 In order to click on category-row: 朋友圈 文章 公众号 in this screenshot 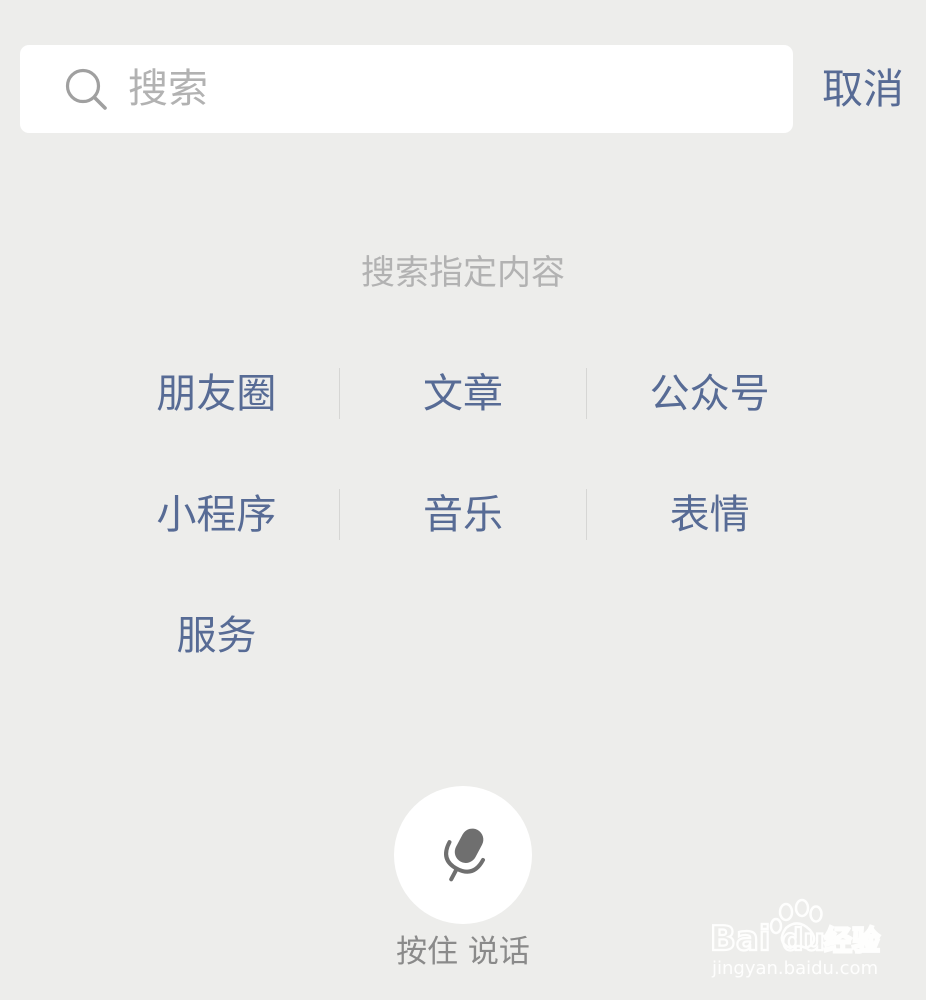, I will do `click(463, 394)`.